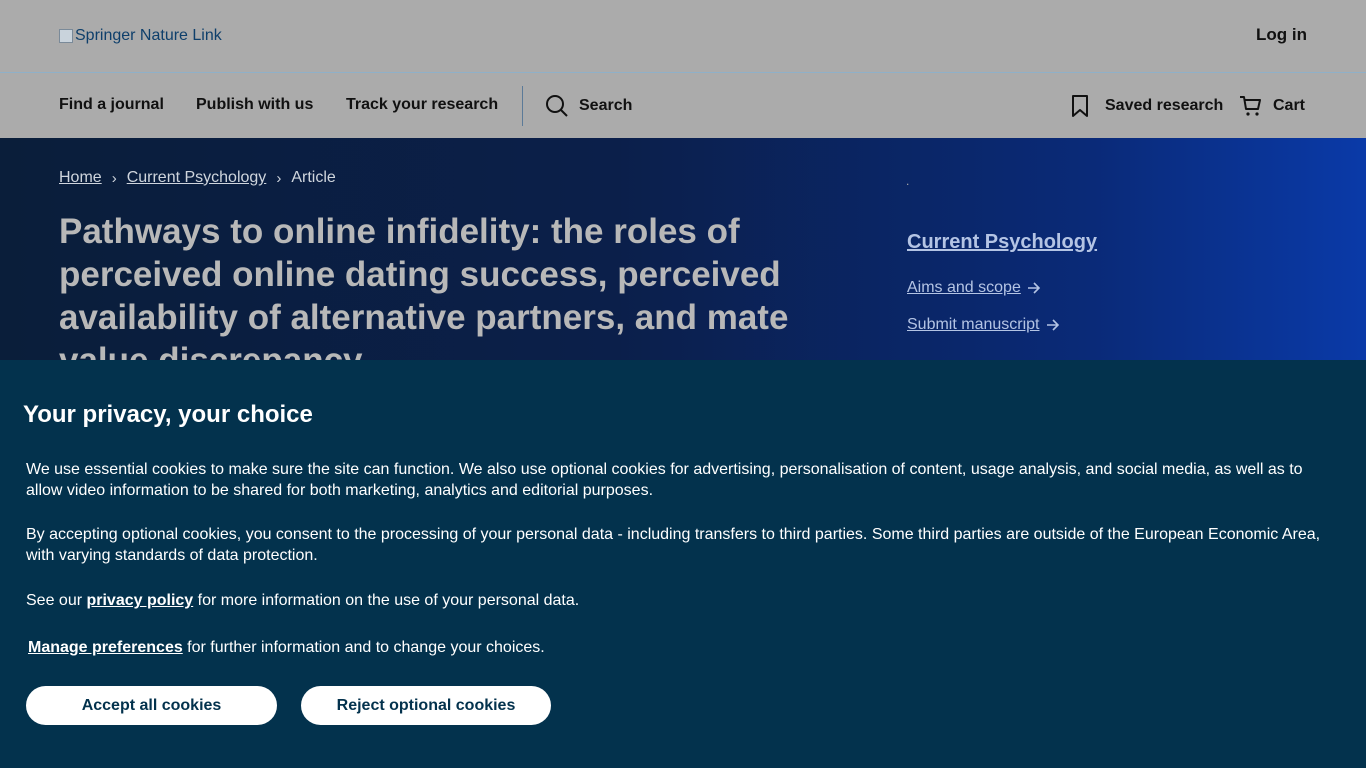 The height and width of the screenshot is (768, 1366). I want to click on cart-link: Cart, so click(1272, 106).